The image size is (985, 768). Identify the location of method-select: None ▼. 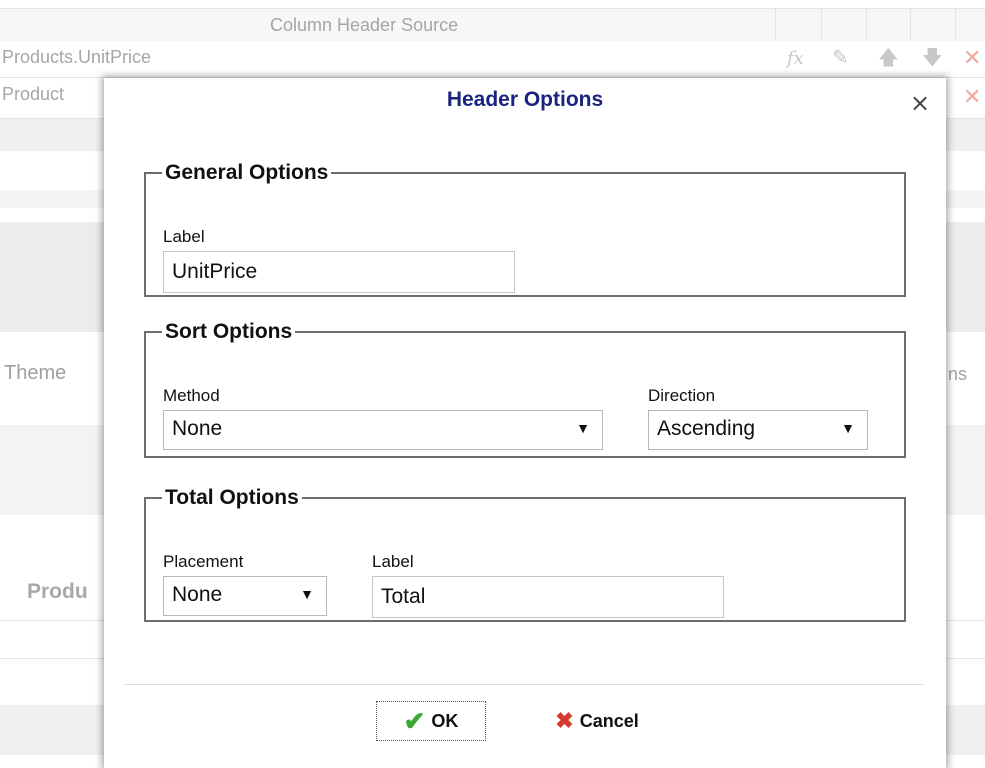
(383, 430).